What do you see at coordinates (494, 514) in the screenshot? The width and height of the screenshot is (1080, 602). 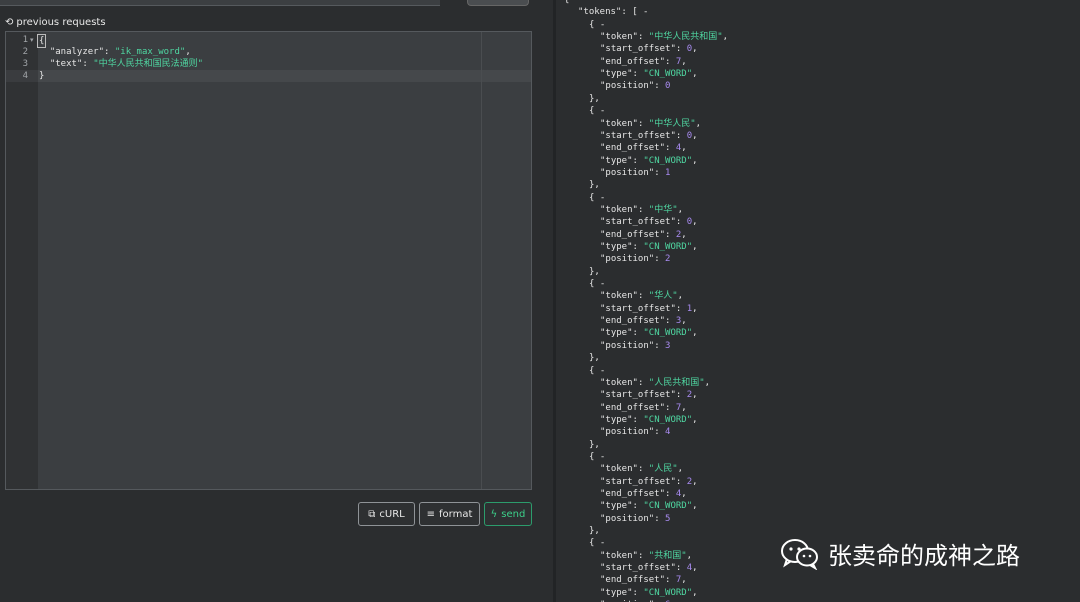 I see `lightning-icon: ϟ` at bounding box center [494, 514].